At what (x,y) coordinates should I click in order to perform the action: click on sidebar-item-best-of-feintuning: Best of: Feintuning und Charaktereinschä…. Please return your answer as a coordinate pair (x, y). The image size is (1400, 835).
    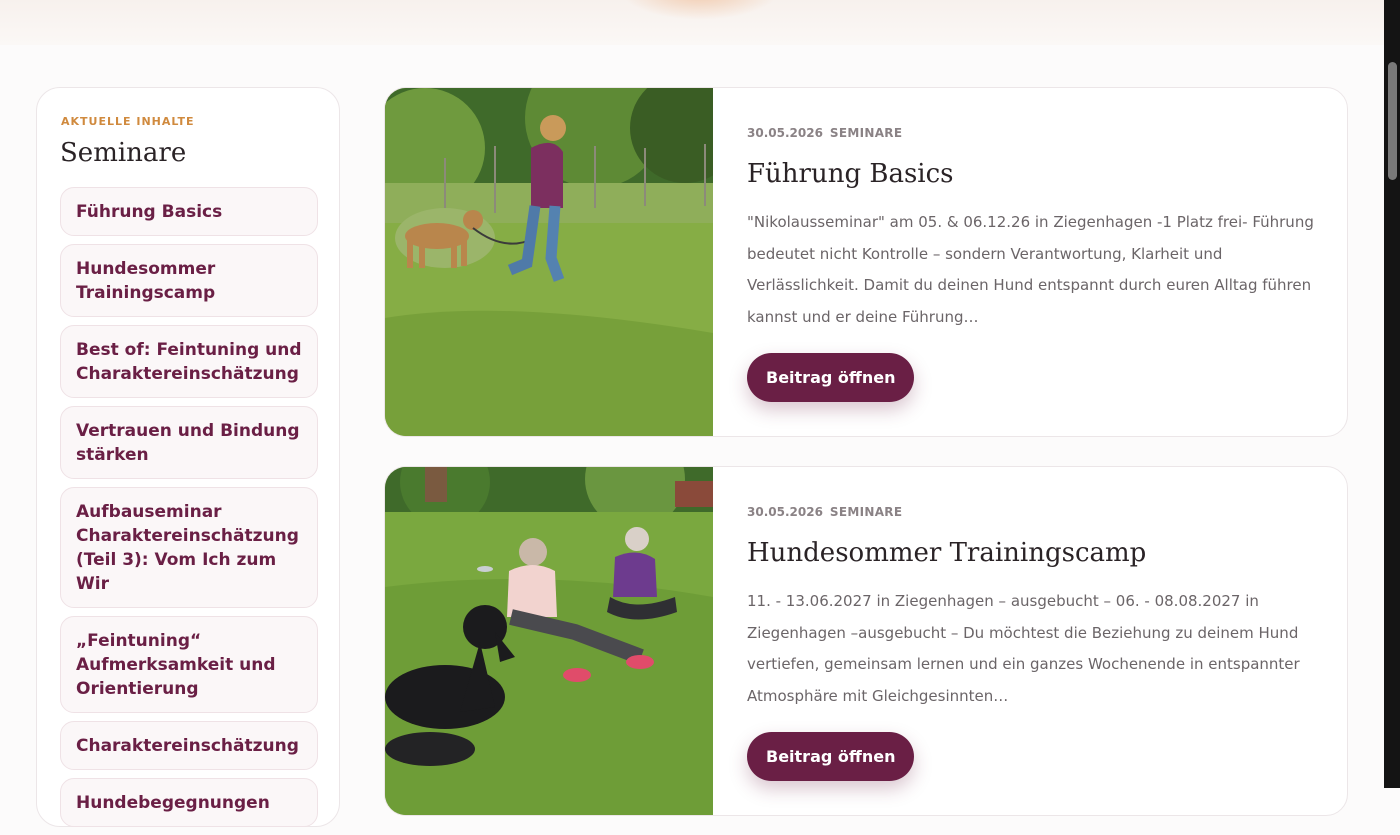
    Looking at the image, I should click on (189, 361).